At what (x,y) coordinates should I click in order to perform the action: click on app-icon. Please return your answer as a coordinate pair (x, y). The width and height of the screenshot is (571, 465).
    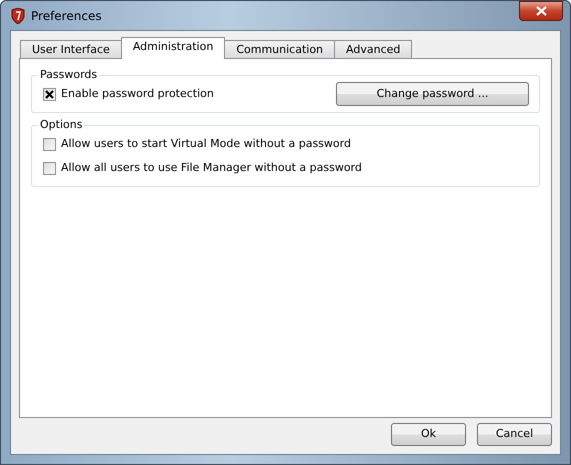
    Looking at the image, I should click on (18, 16).